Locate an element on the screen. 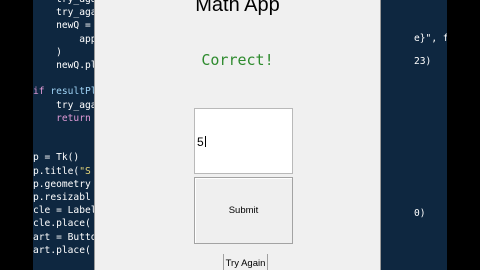 This screenshot has height=270, width=480. submit-button: Submit is located at coordinates (243, 210).